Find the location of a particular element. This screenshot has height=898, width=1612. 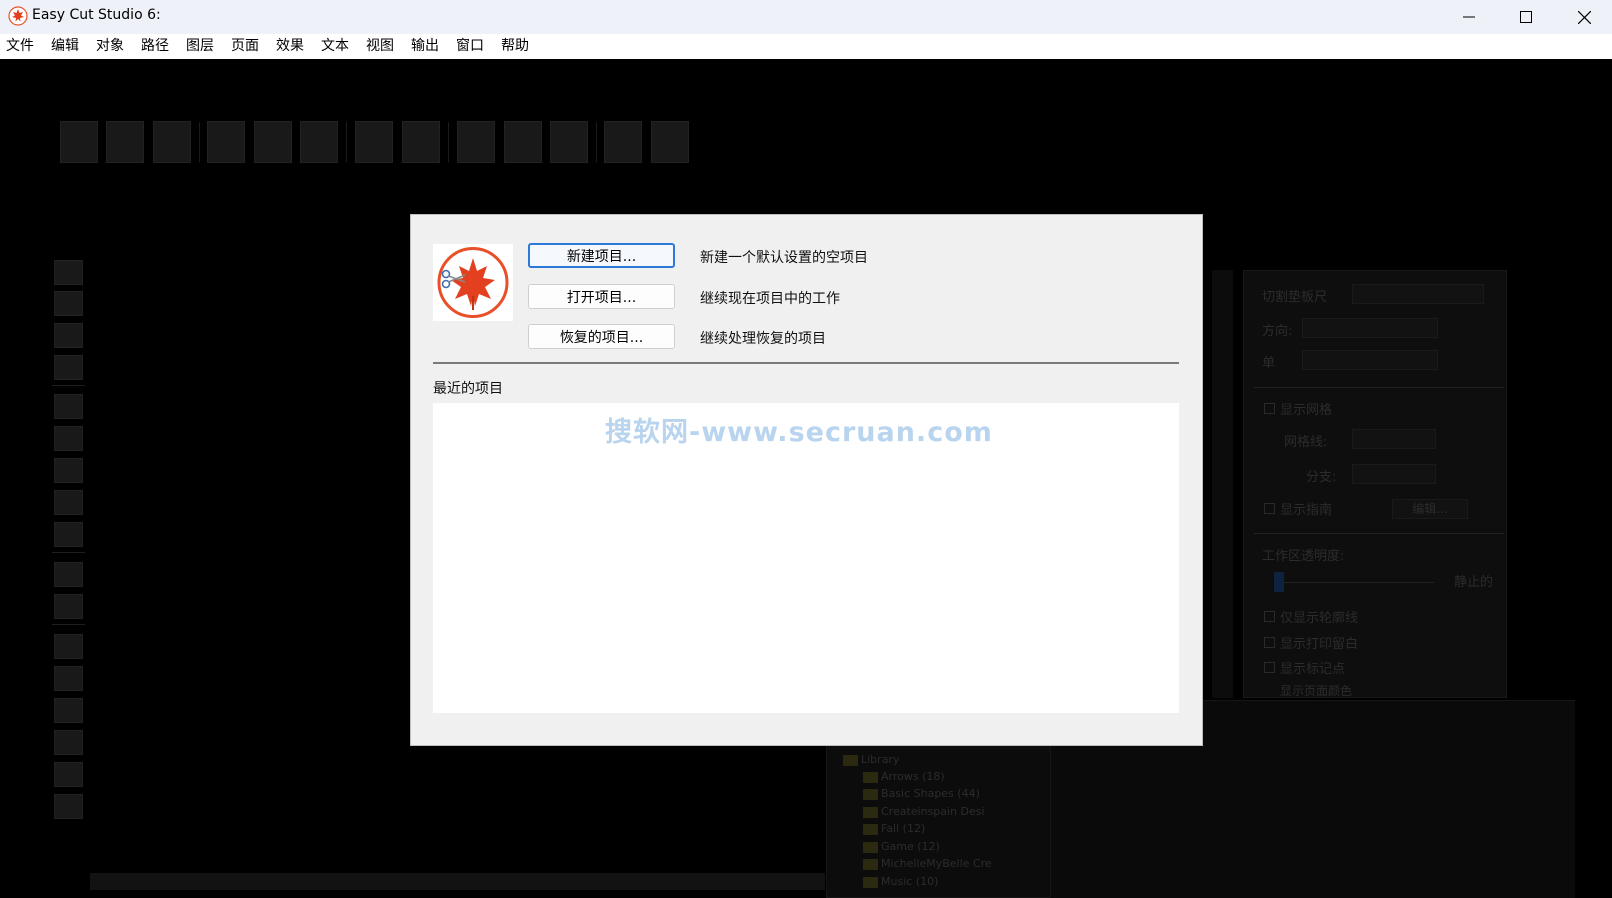

toolbar-trace-button is located at coordinates (476, 142).